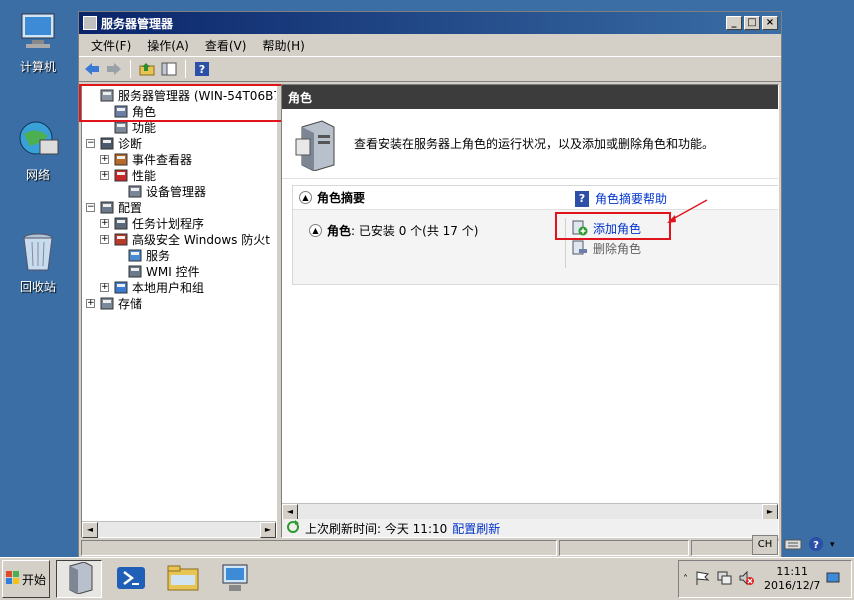 Image resolution: width=854 pixels, height=600 pixels. I want to click on desktop-icon-label: 计算机, so click(37, 67).